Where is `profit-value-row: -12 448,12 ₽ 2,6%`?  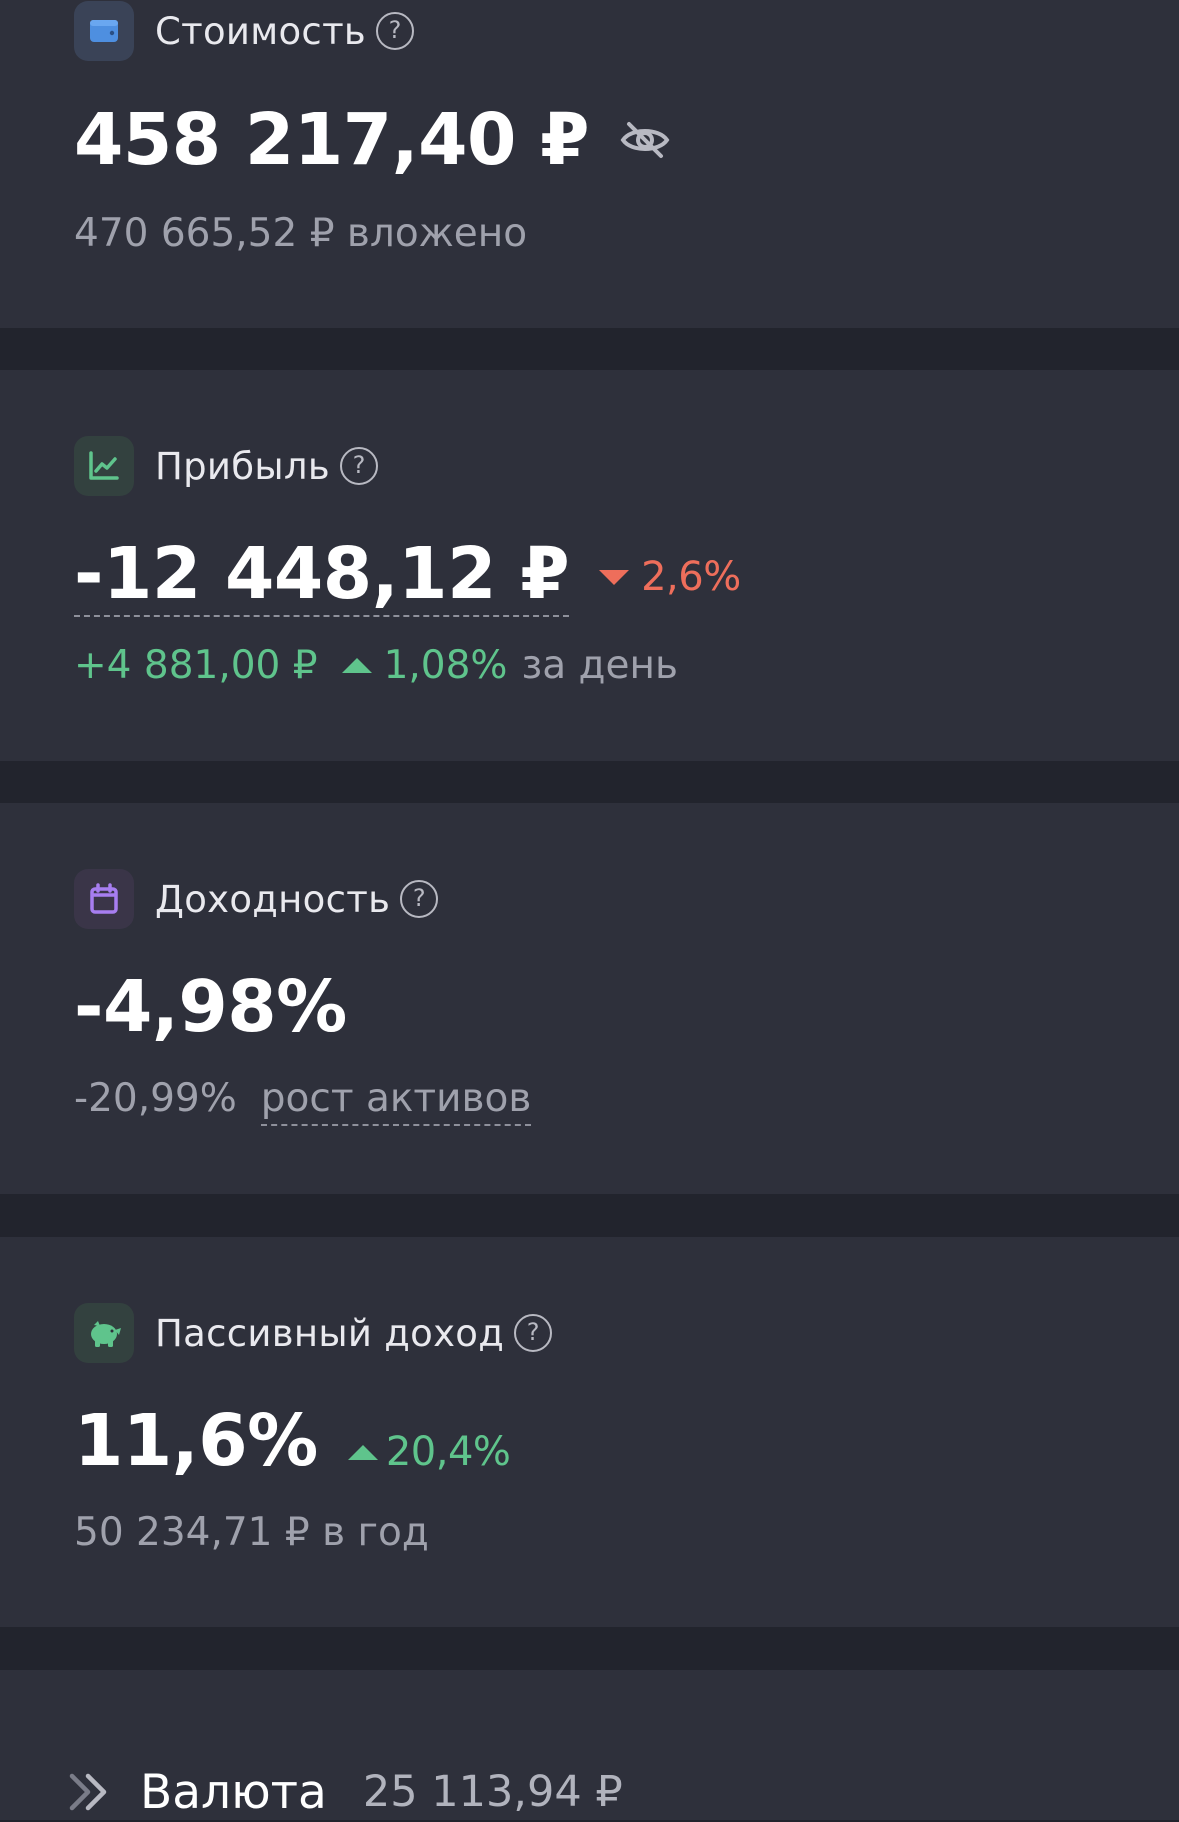
profit-value-row: -12 448,12 ₽ 2,6% is located at coordinates (407, 577).